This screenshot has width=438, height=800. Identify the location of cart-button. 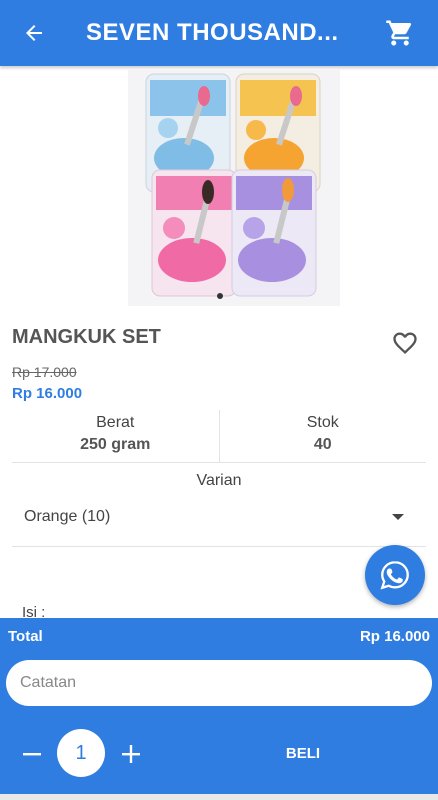
(400, 33).